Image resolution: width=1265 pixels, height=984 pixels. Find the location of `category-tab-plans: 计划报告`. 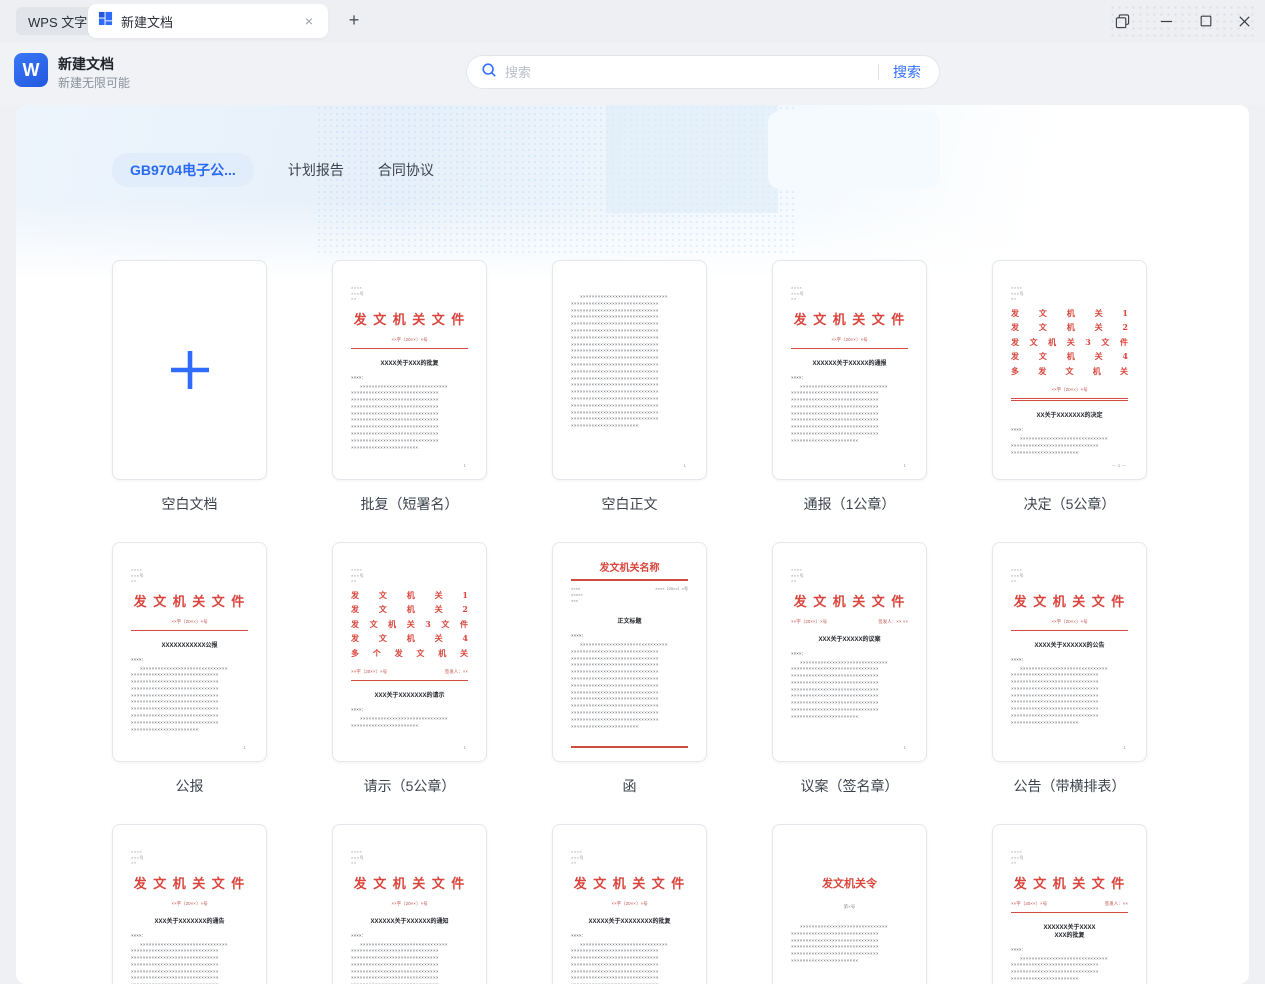

category-tab-plans: 计划报告 is located at coordinates (316, 170).